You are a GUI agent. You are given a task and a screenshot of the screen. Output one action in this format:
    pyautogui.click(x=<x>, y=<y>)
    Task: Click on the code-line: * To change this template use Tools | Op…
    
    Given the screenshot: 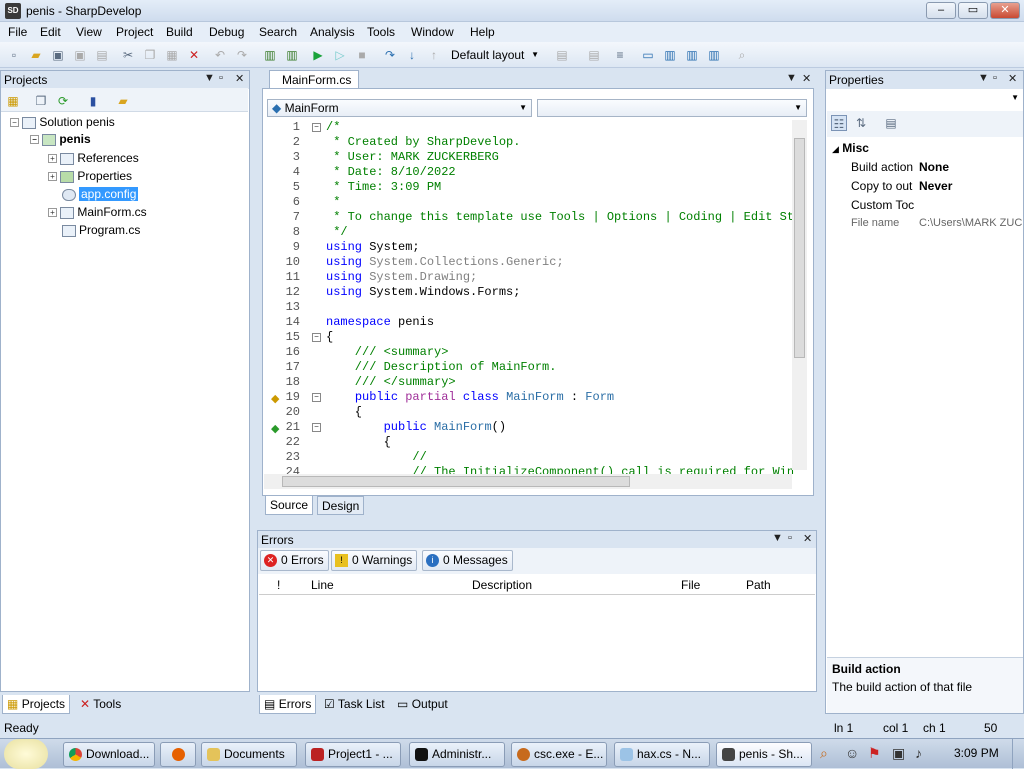 What is the action you would take?
    pyautogui.click(x=560, y=217)
    